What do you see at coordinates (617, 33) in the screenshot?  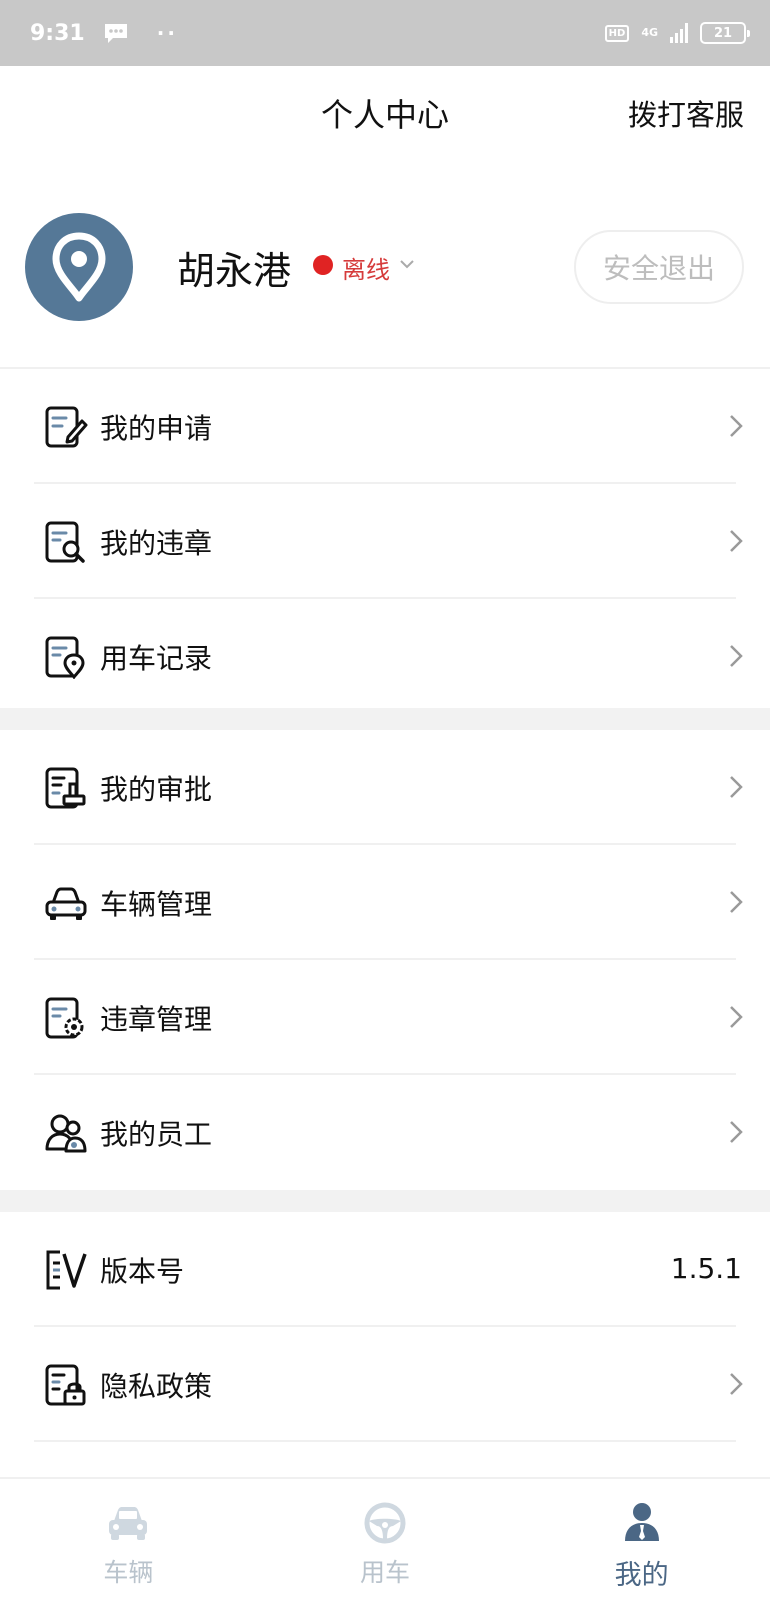 I see `hd-badge: HD` at bounding box center [617, 33].